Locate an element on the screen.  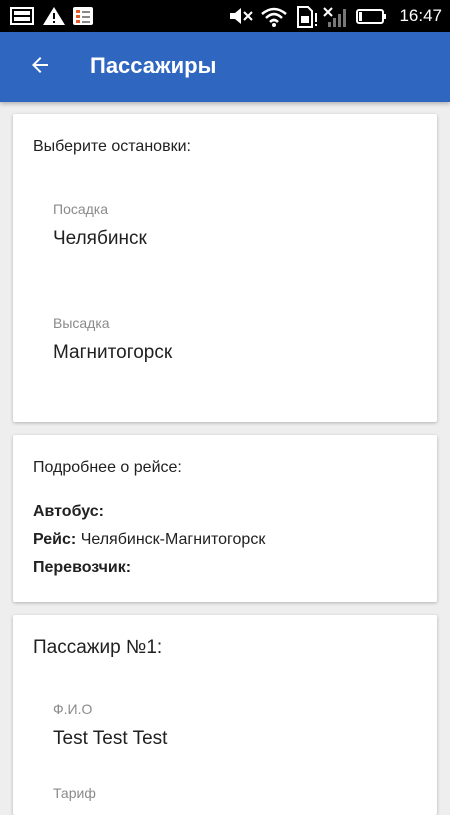
name-field: Test Test Test is located at coordinates (110, 739).